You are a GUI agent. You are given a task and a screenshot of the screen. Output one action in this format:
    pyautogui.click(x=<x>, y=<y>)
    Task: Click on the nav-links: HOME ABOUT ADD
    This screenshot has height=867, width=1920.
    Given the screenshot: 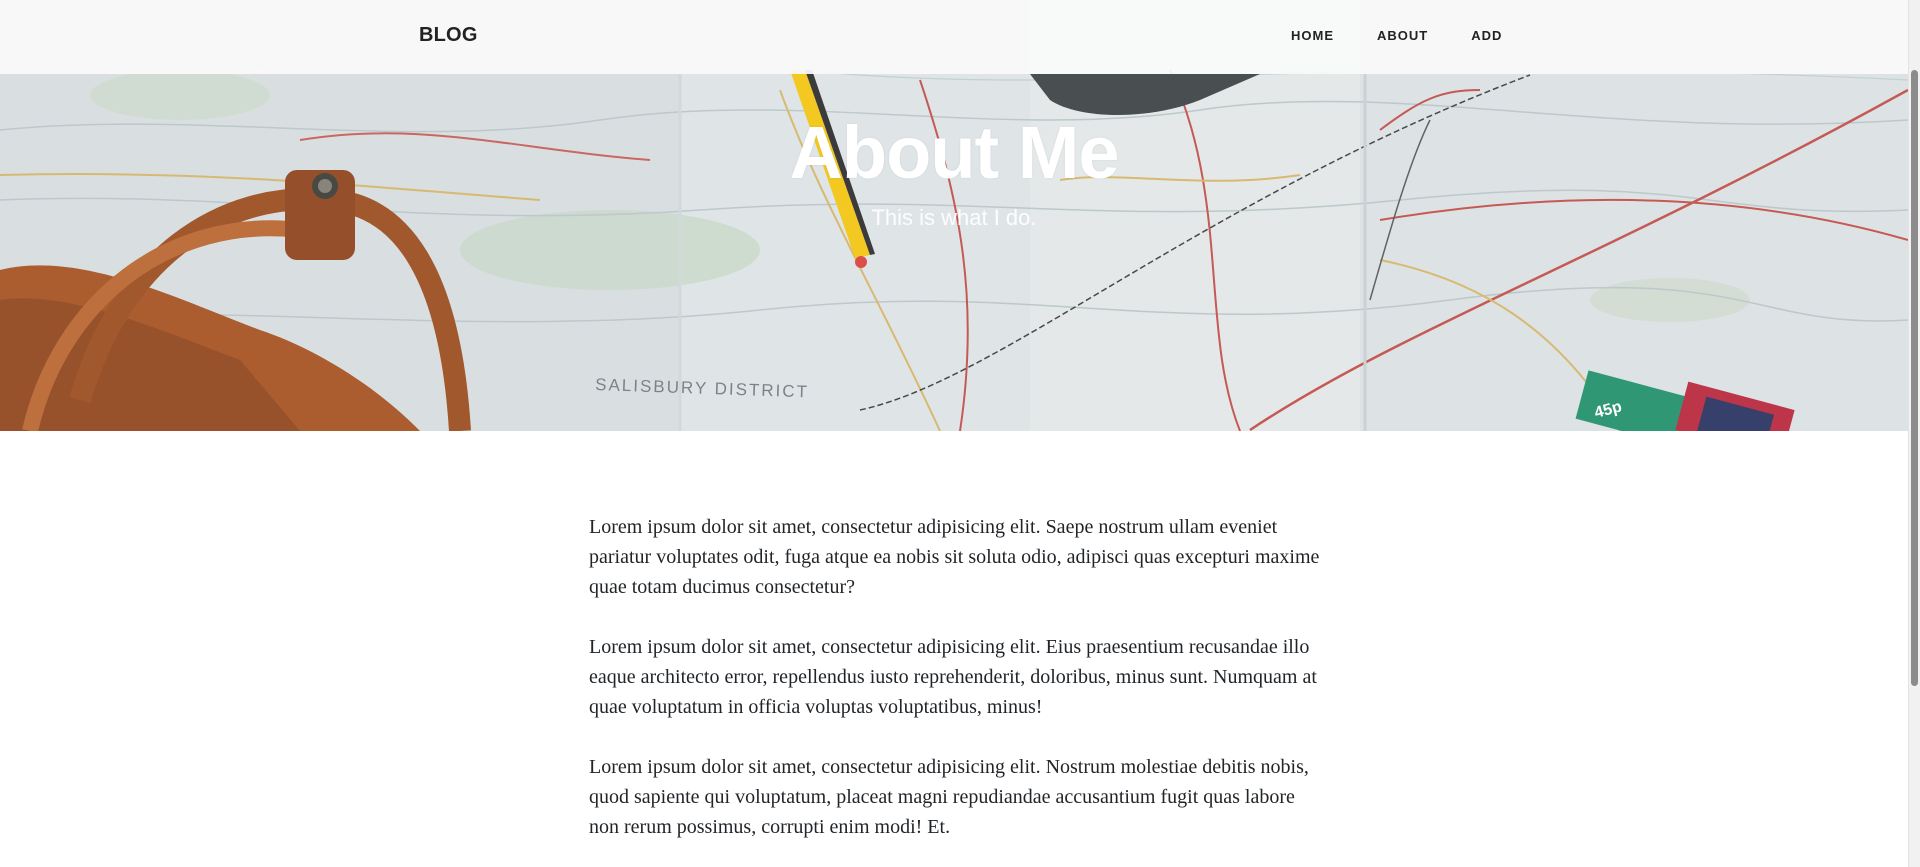 What is the action you would take?
    pyautogui.click(x=1418, y=35)
    